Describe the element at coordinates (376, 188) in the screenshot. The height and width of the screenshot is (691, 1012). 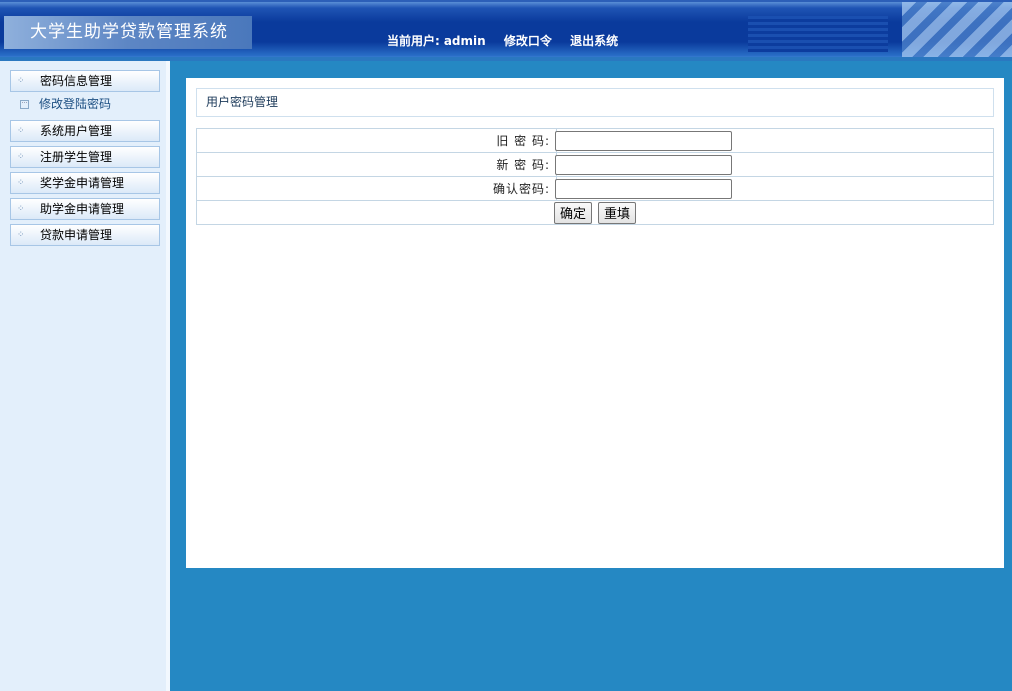
I see `field-label: 确认密码:` at that location.